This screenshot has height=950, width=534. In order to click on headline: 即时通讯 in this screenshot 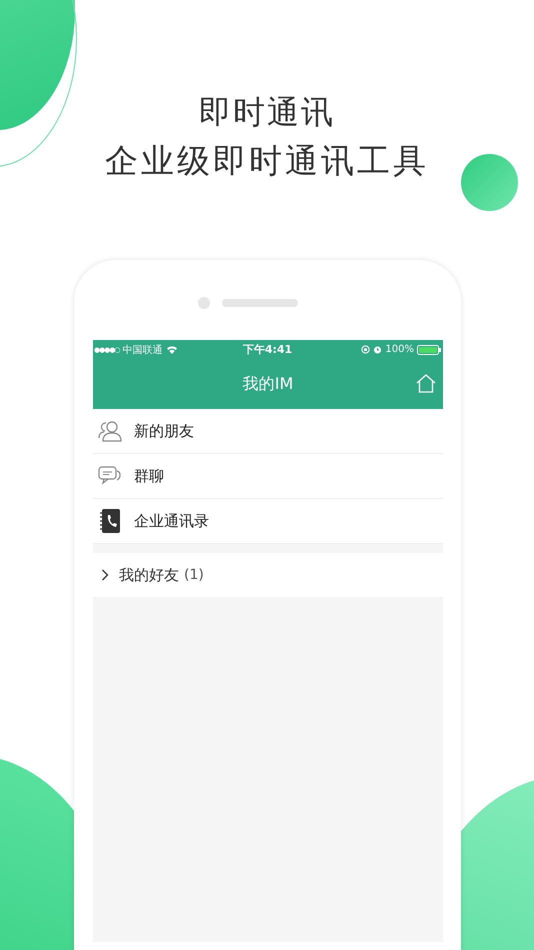, I will do `click(267, 112)`.